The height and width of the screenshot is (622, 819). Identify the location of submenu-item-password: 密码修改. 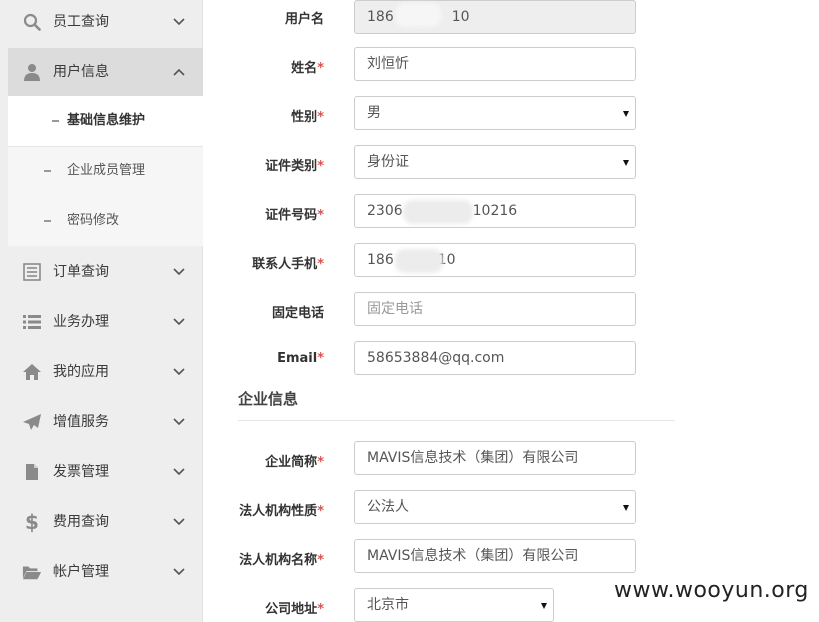
(105, 221).